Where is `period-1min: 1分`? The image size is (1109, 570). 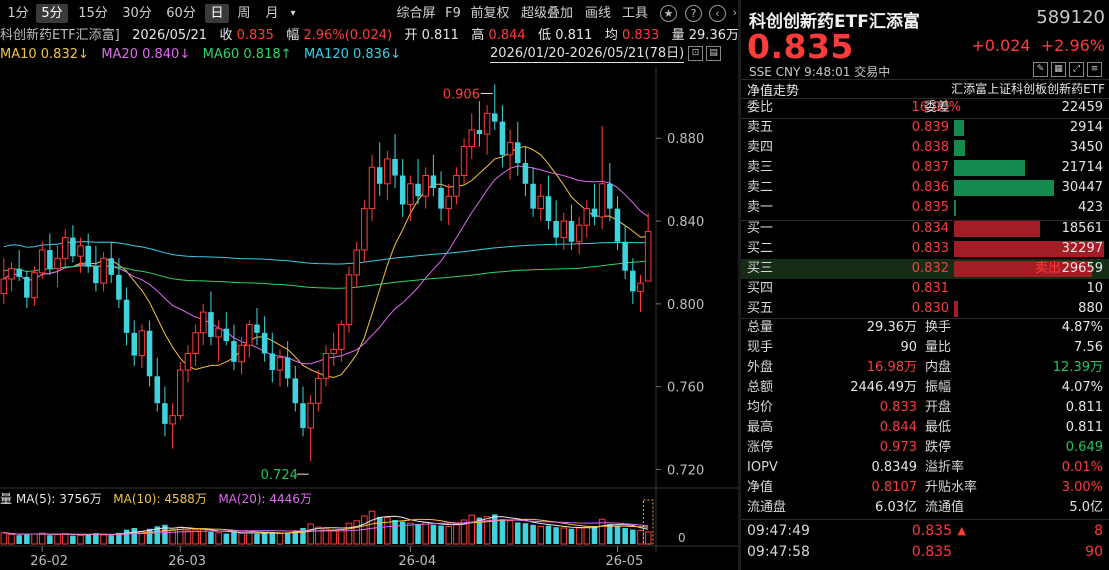
period-1min: 1分 is located at coordinates (18, 13).